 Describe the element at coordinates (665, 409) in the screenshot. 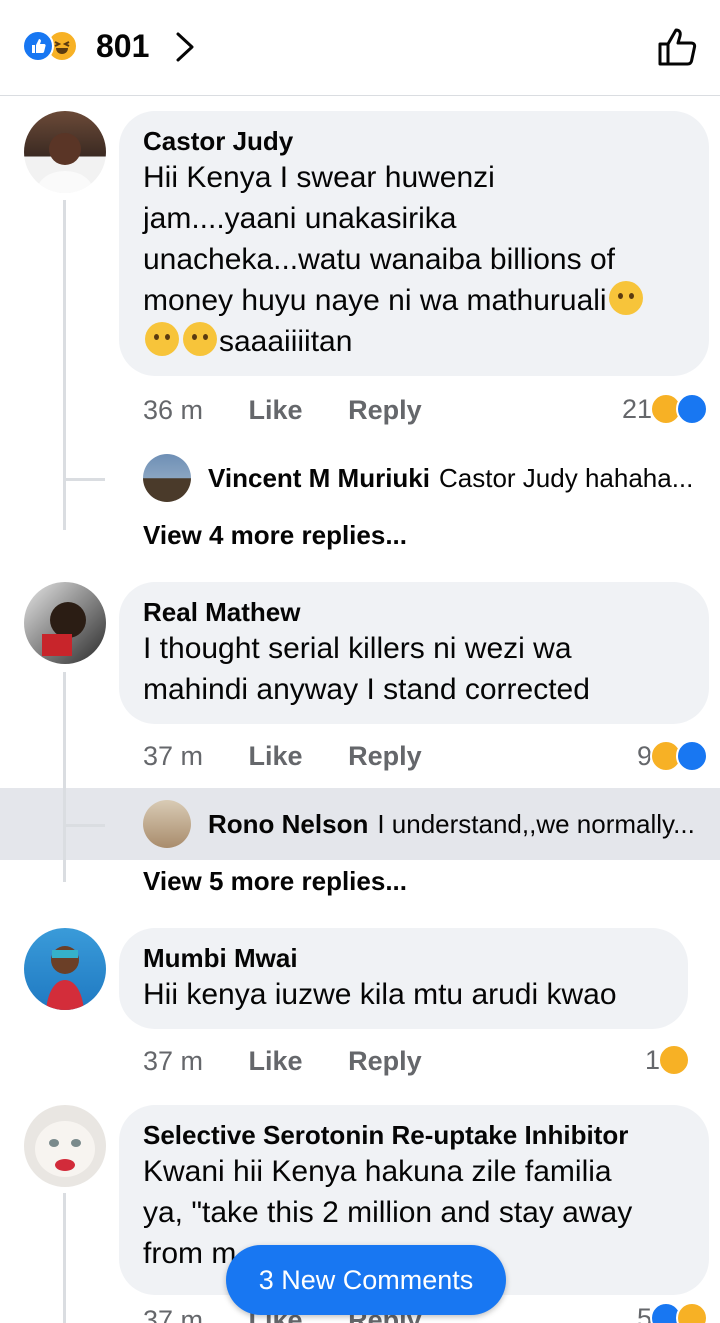

I see `comment-reactions: 21` at that location.